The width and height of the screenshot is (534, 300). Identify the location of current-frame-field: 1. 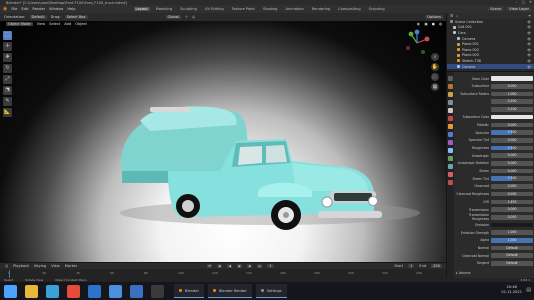
(270, 266).